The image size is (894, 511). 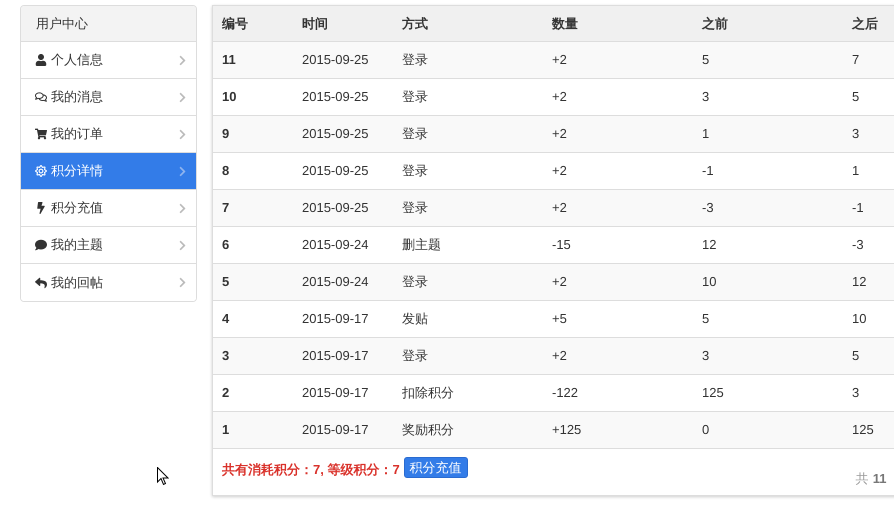 I want to click on points-summary: 共有消耗积分：7, 等级积分：7, so click(x=311, y=470).